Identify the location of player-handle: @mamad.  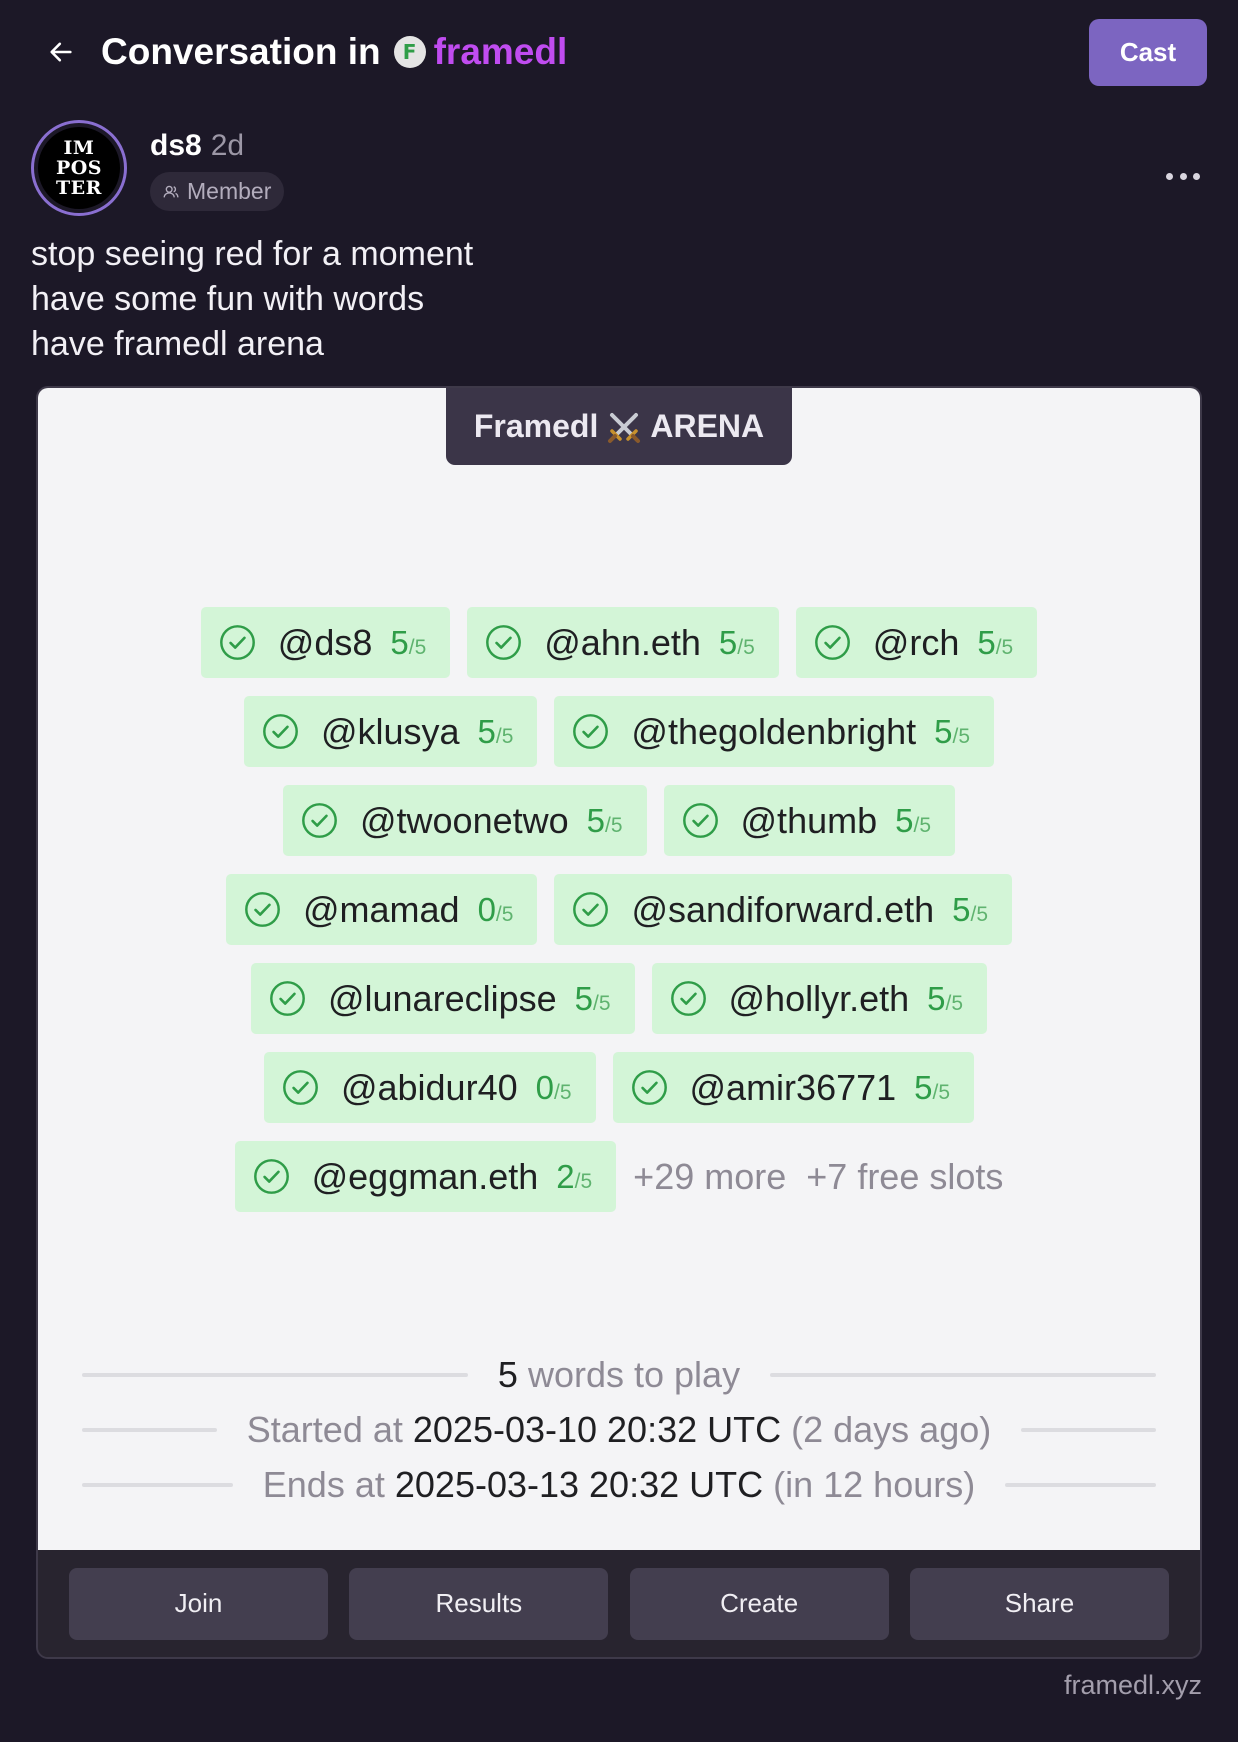
(381, 909).